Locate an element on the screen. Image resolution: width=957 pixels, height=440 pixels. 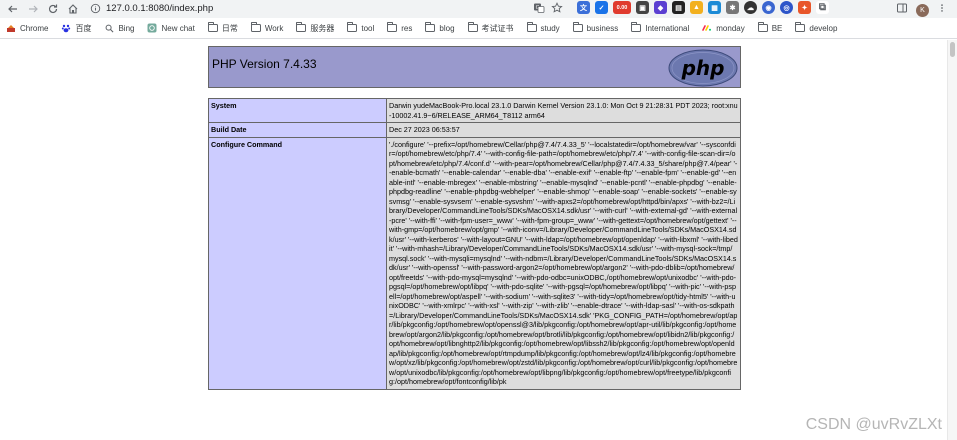
bookmark-folder-res: res is located at coordinates (399, 27).